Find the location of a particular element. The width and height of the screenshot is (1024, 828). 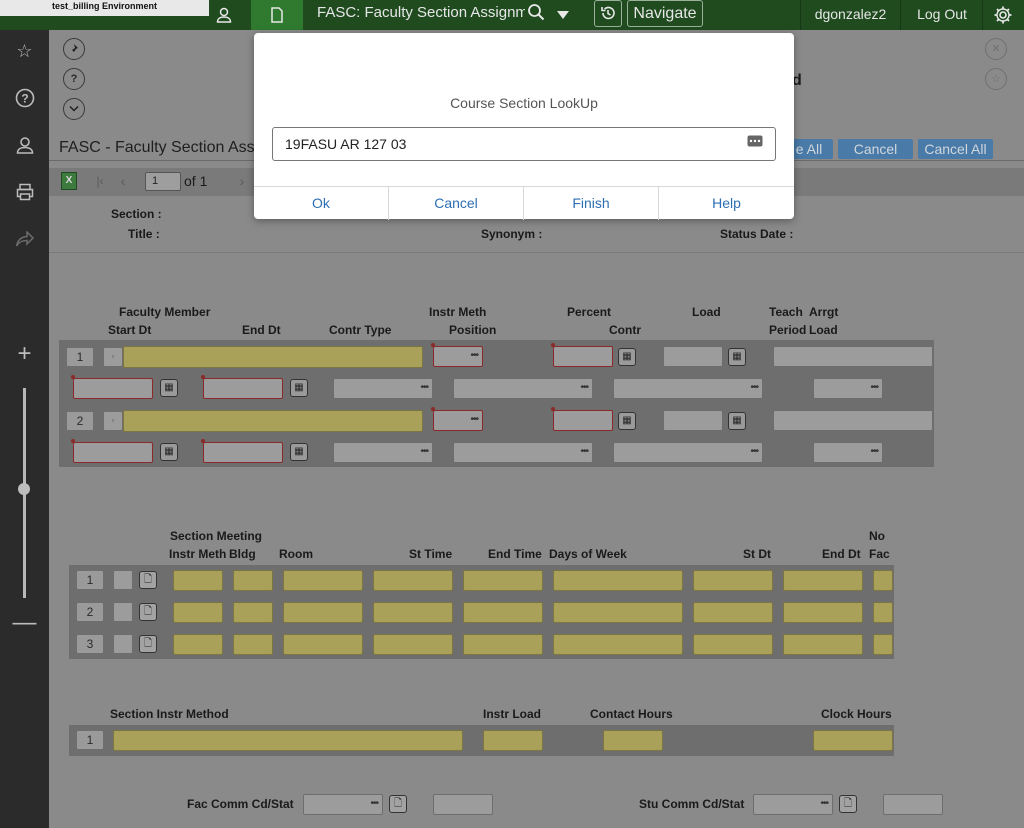

zoom-slider-handle is located at coordinates (24, 489).